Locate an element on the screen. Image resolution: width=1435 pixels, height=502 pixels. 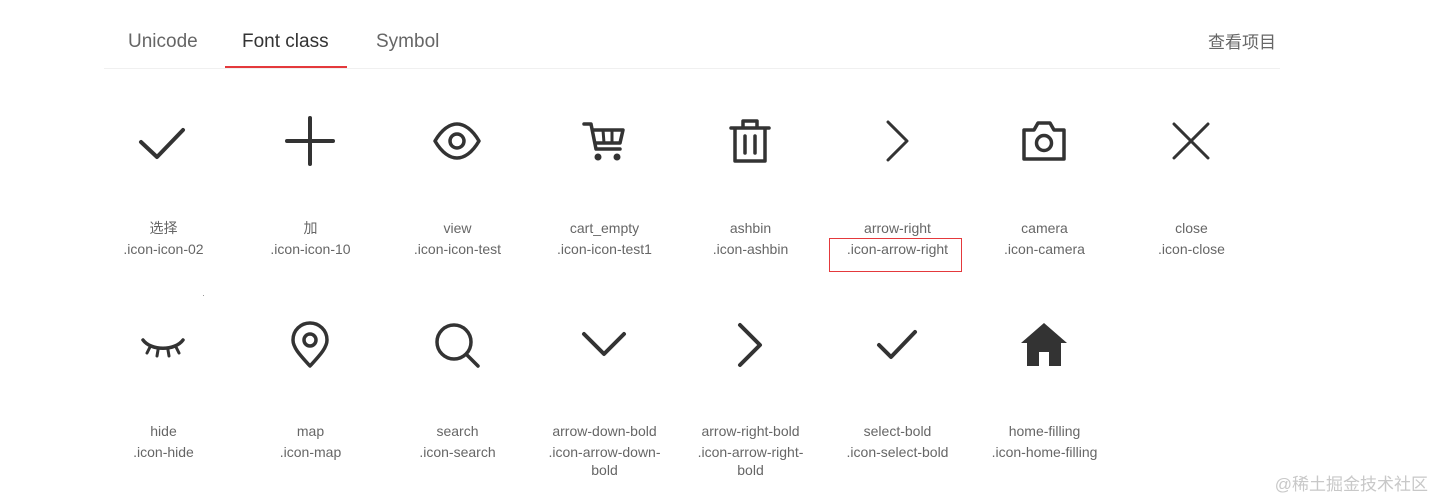
chevron-right-bold-icon is located at coordinates (750, 345).